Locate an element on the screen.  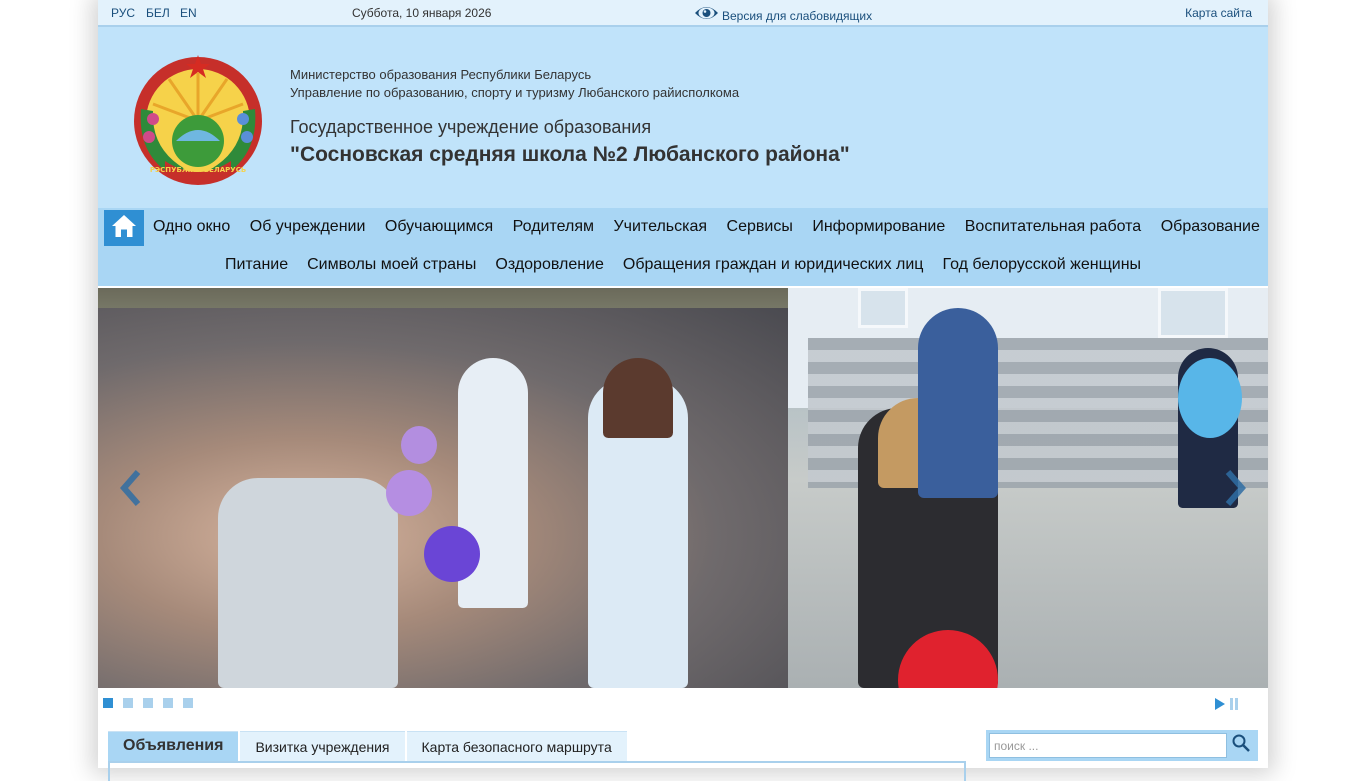
nav-item: Питание is located at coordinates (256, 265).